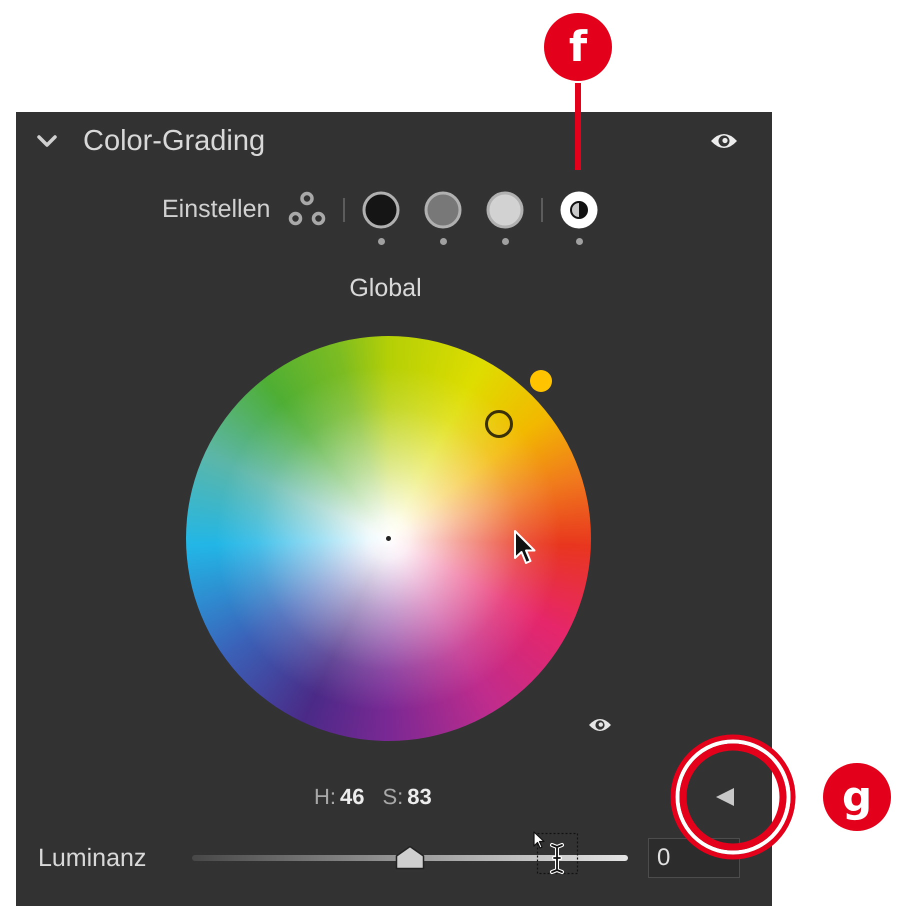 This screenshot has height=914, width=918. Describe the element at coordinates (352, 797) in the screenshot. I see `hue-value: 46` at that location.